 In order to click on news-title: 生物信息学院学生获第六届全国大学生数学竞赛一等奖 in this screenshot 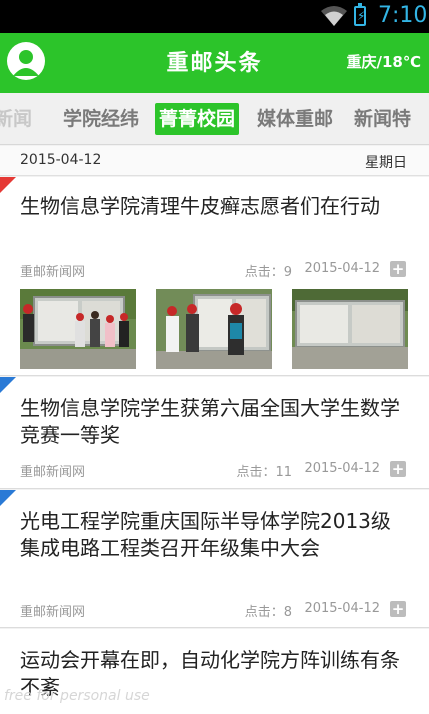, I will do `click(210, 422)`.